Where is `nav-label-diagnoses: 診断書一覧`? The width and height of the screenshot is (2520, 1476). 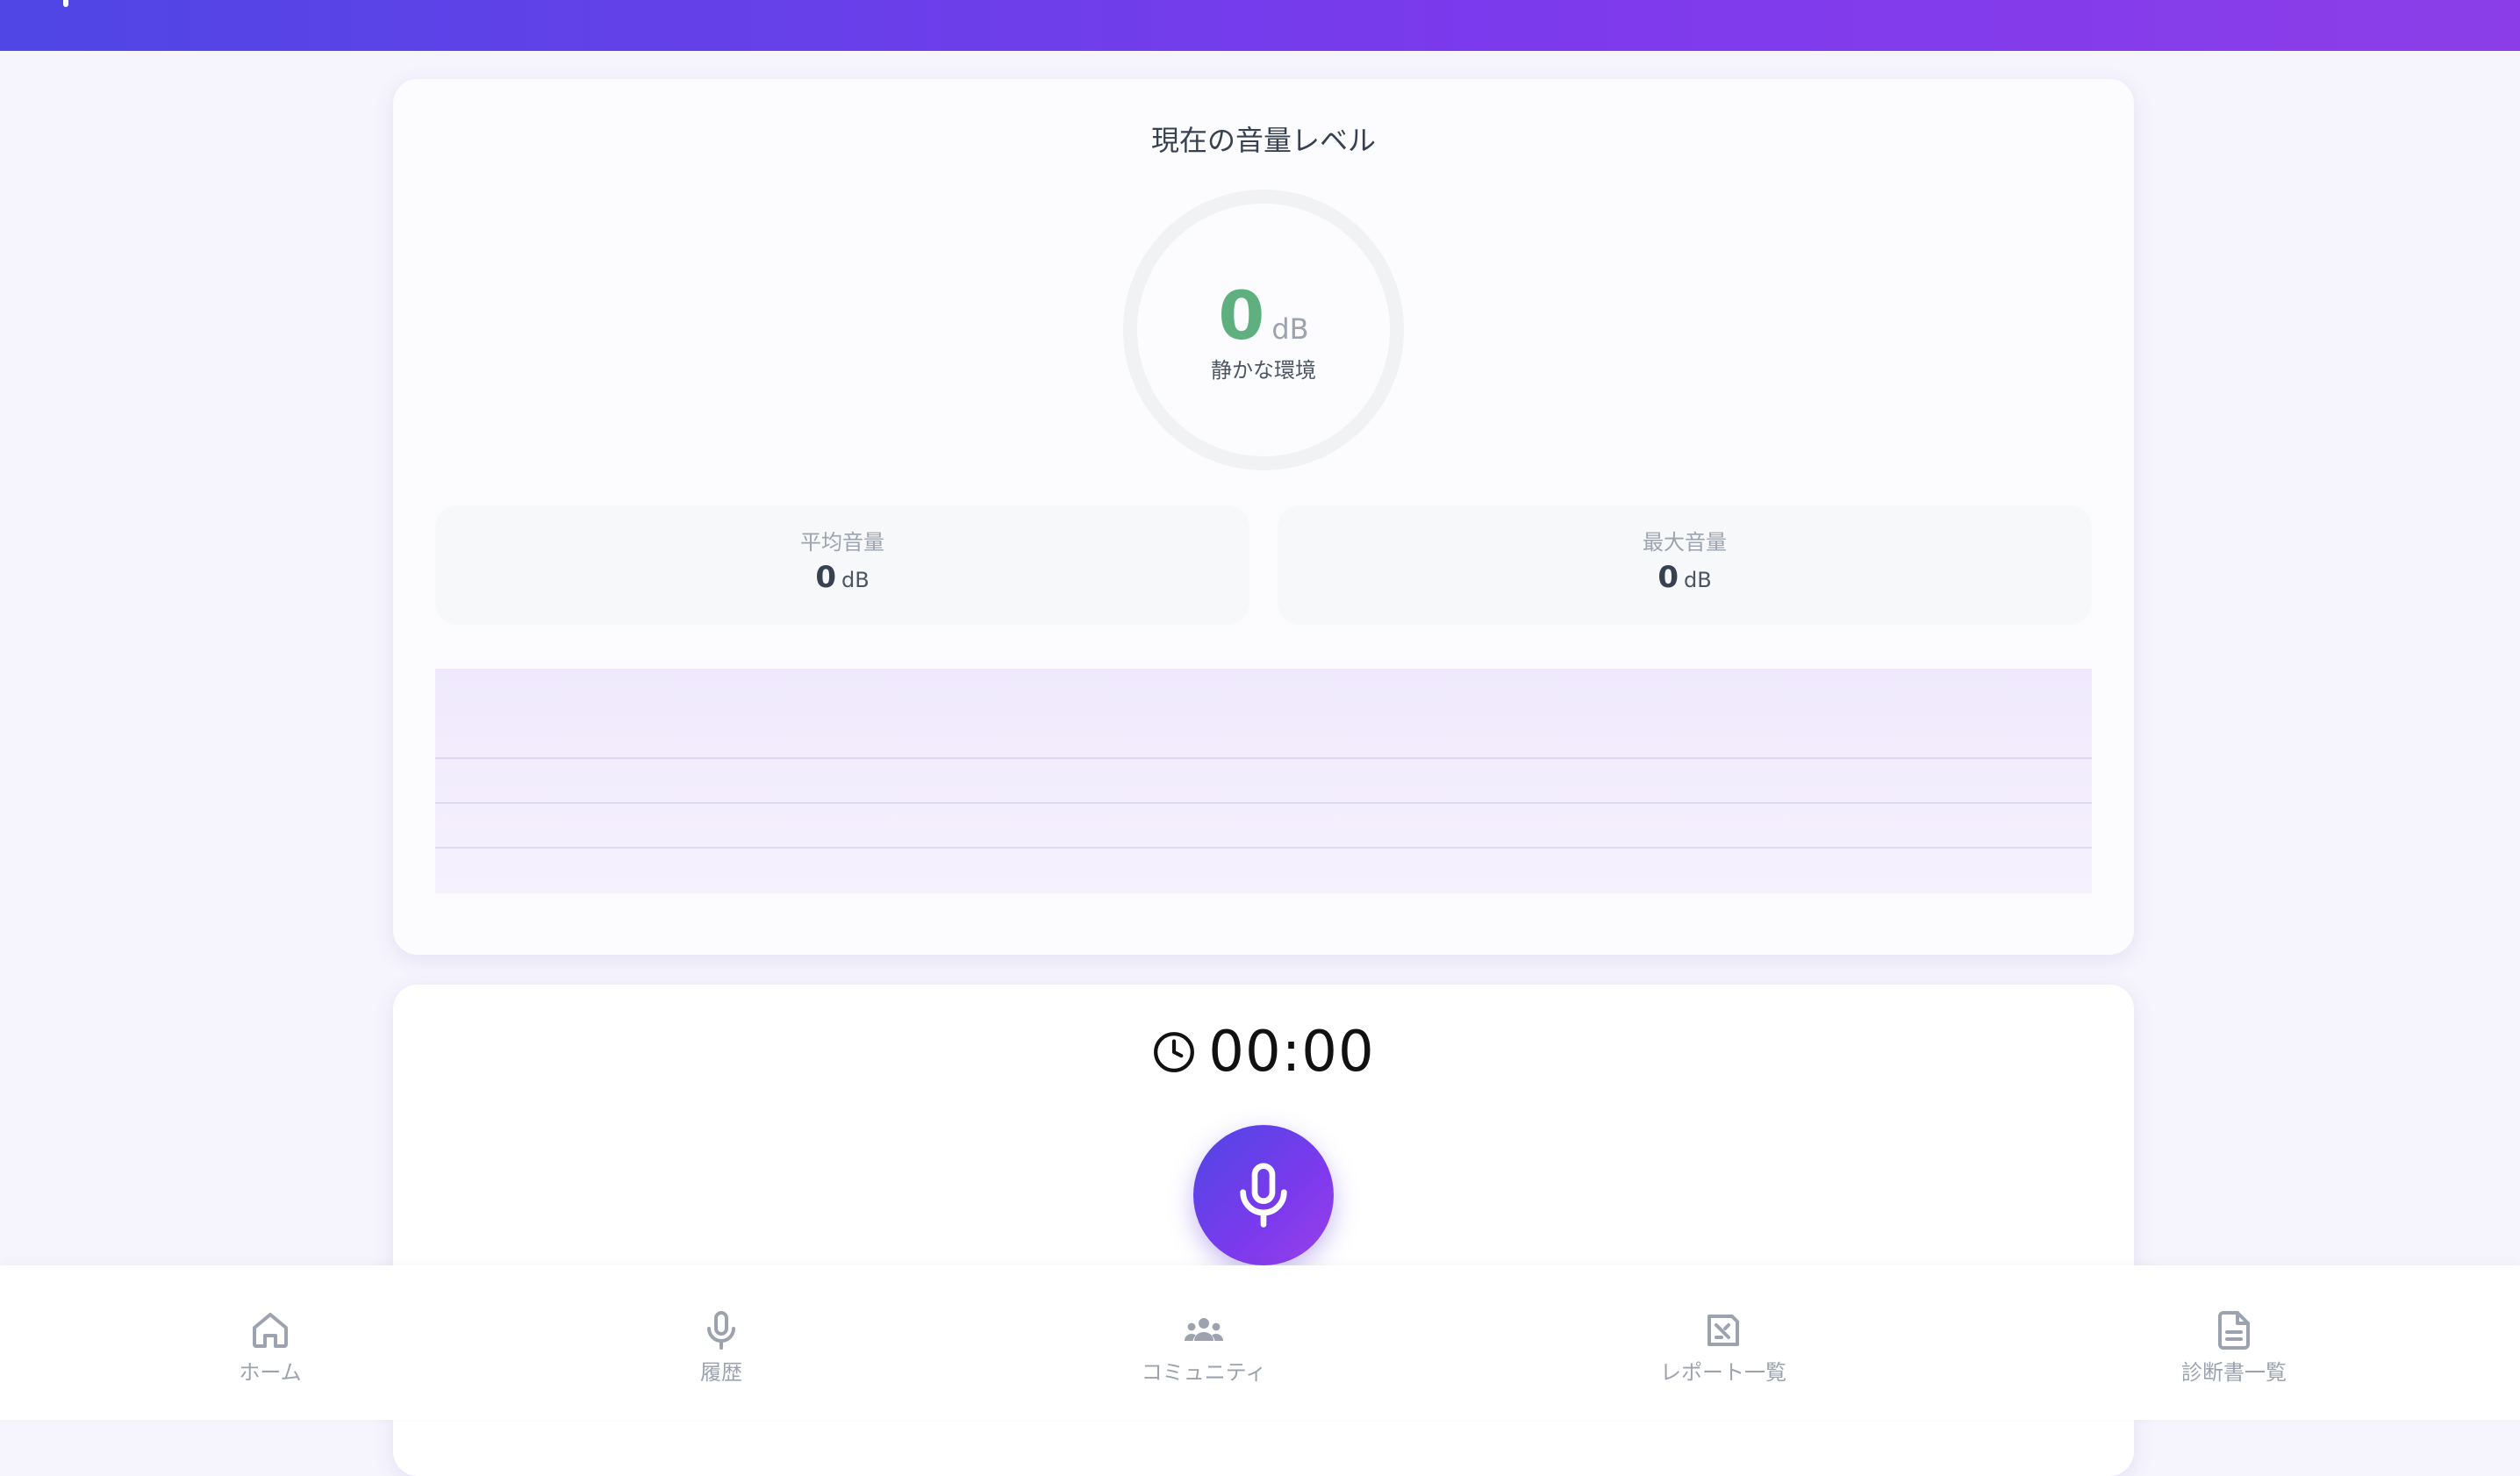 nav-label-diagnoses: 診断書一覧 is located at coordinates (2234, 1372).